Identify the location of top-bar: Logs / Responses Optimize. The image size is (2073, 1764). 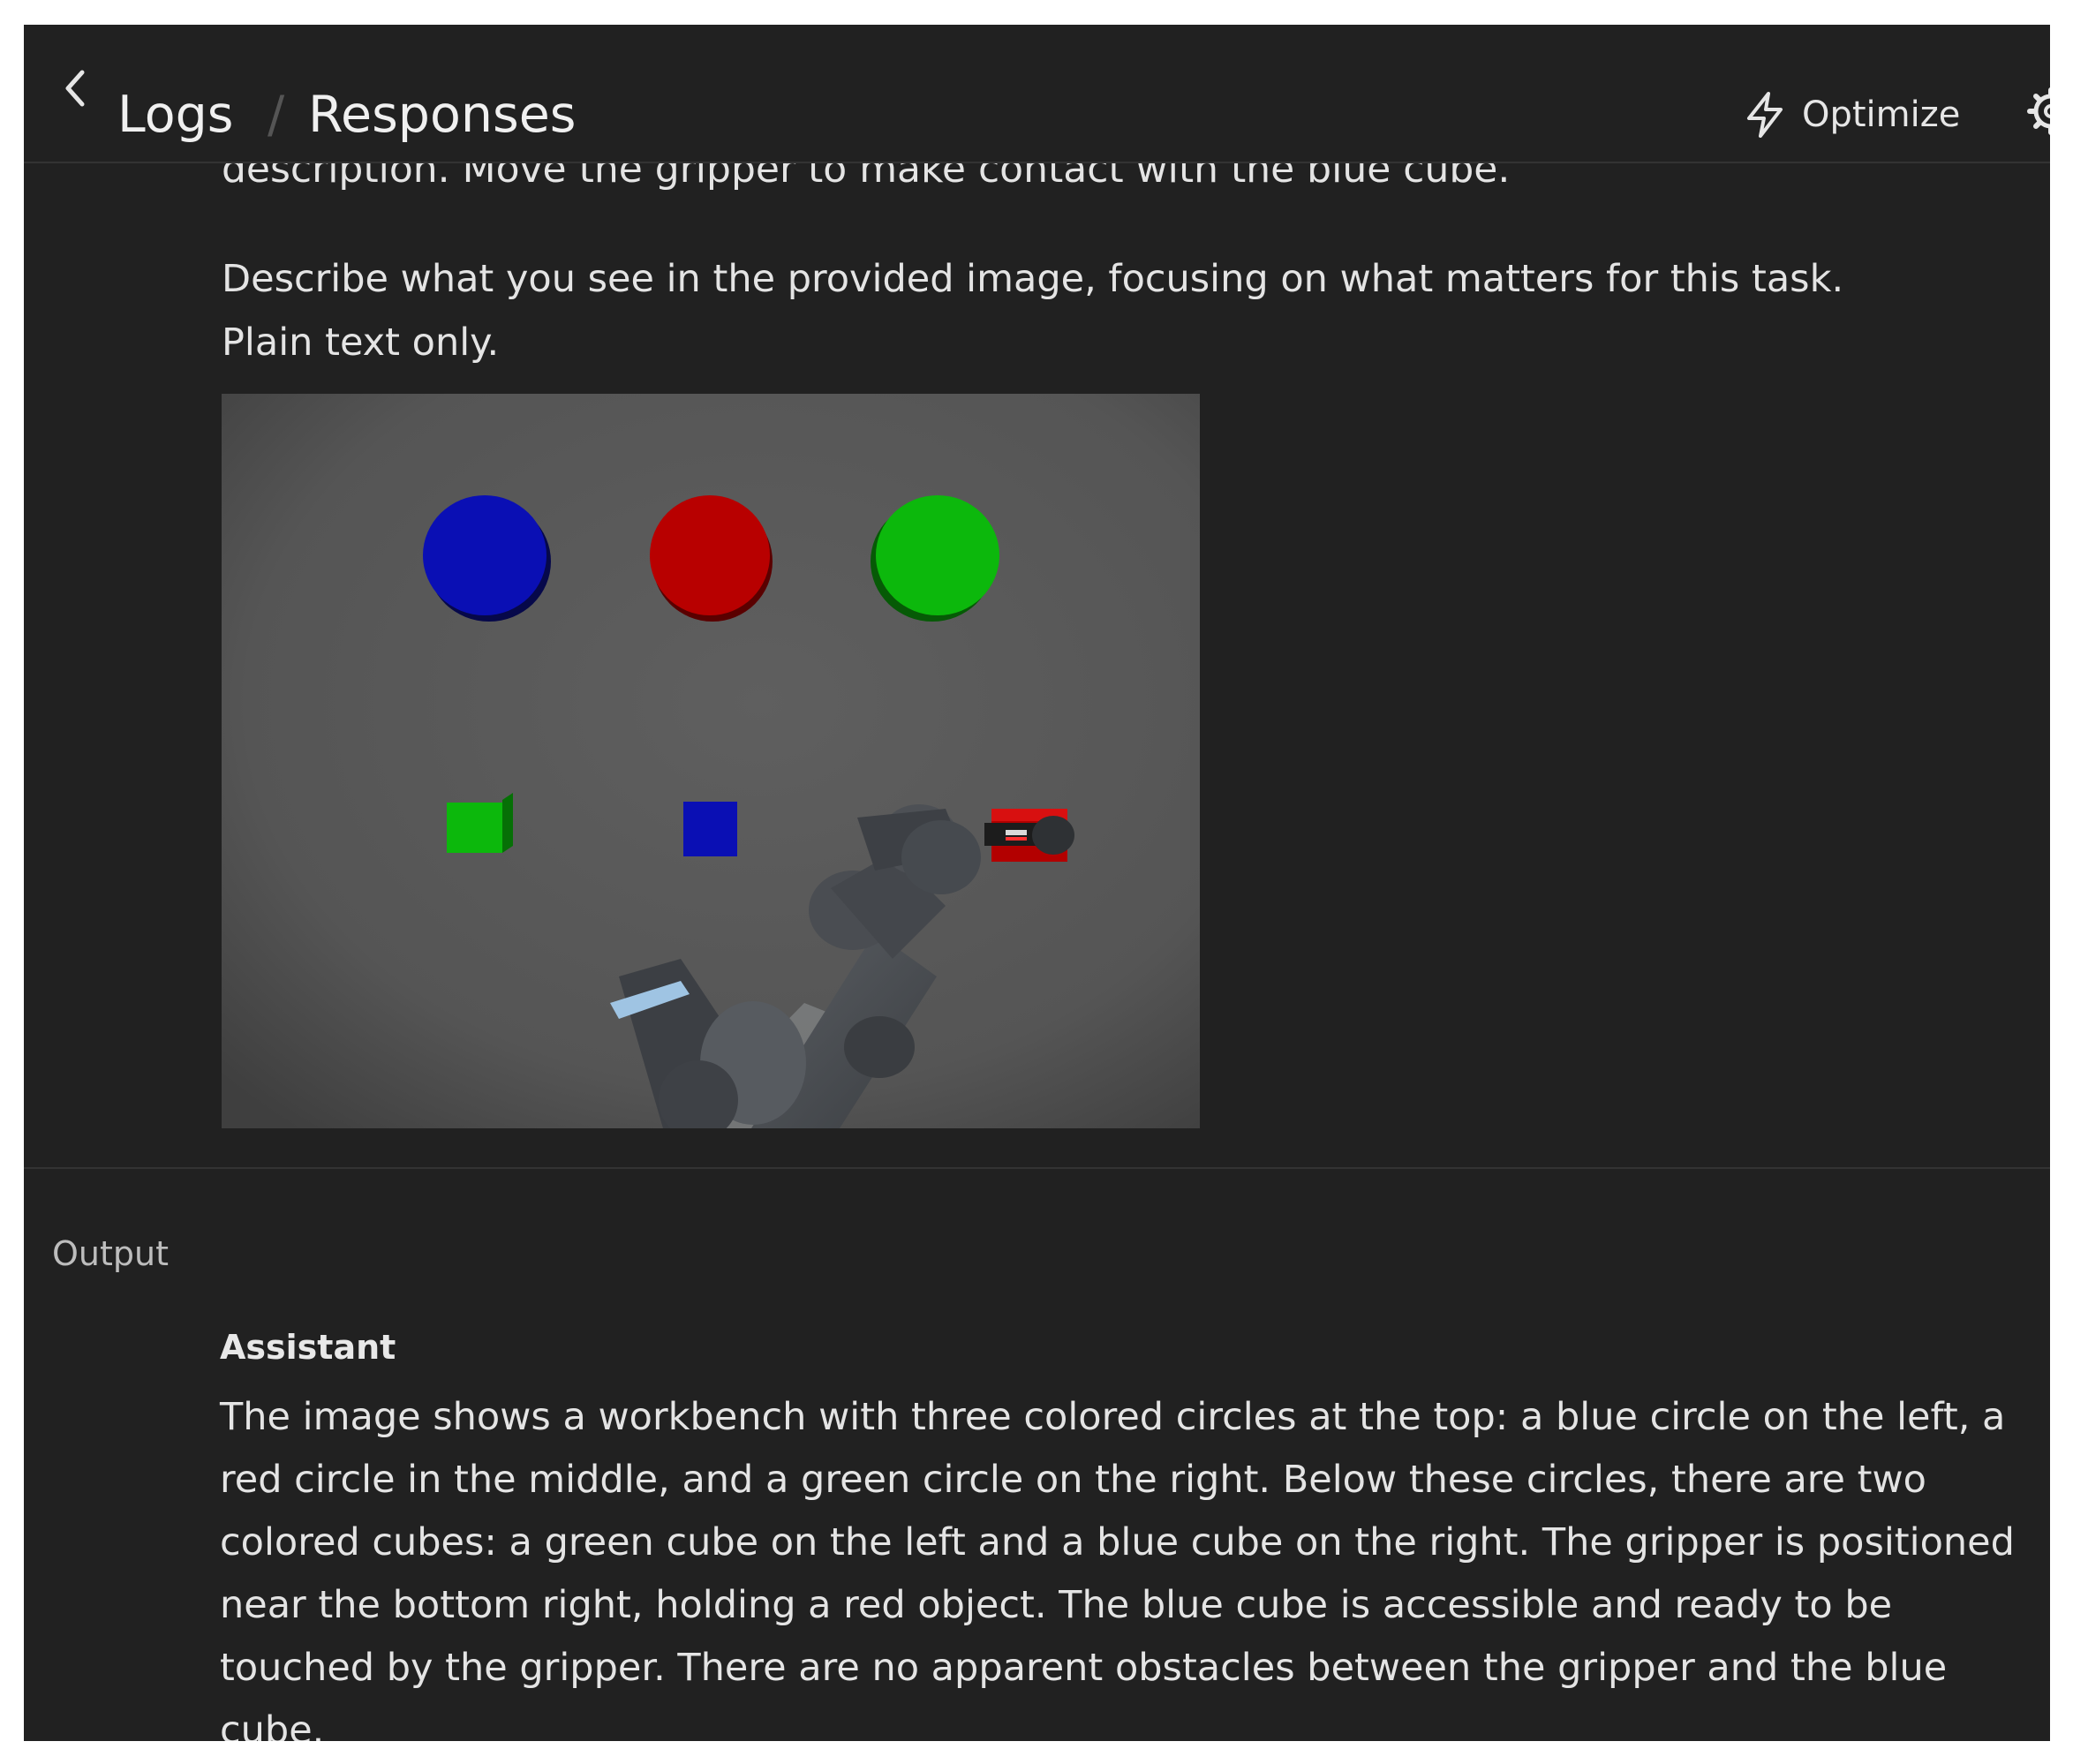
(1037, 94).